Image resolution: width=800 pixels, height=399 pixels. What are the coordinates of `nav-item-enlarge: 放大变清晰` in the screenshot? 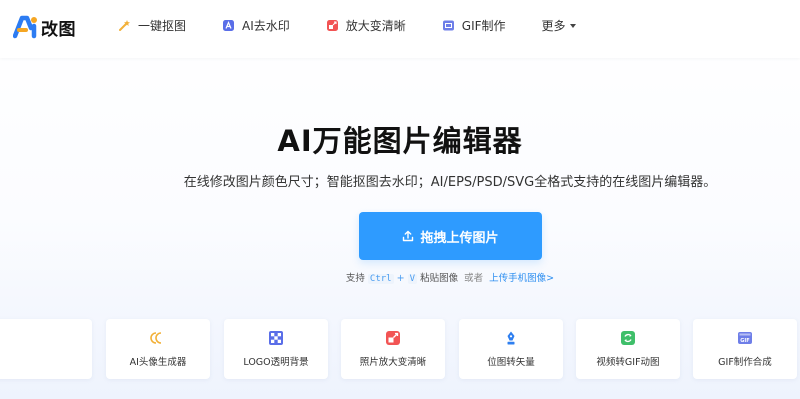 It's located at (366, 25).